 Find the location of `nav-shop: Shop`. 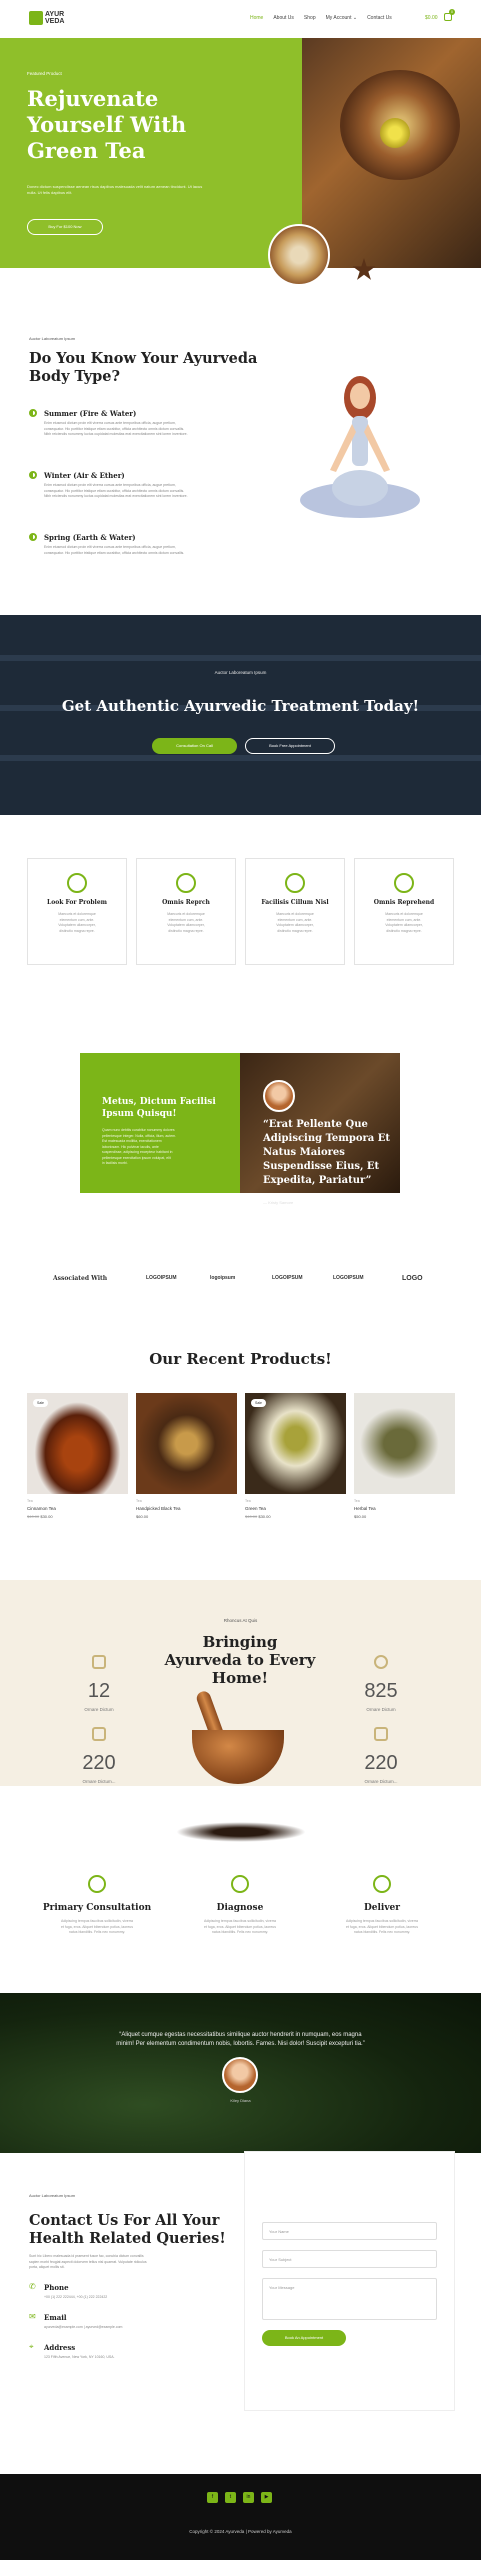

nav-shop: Shop is located at coordinates (310, 18).